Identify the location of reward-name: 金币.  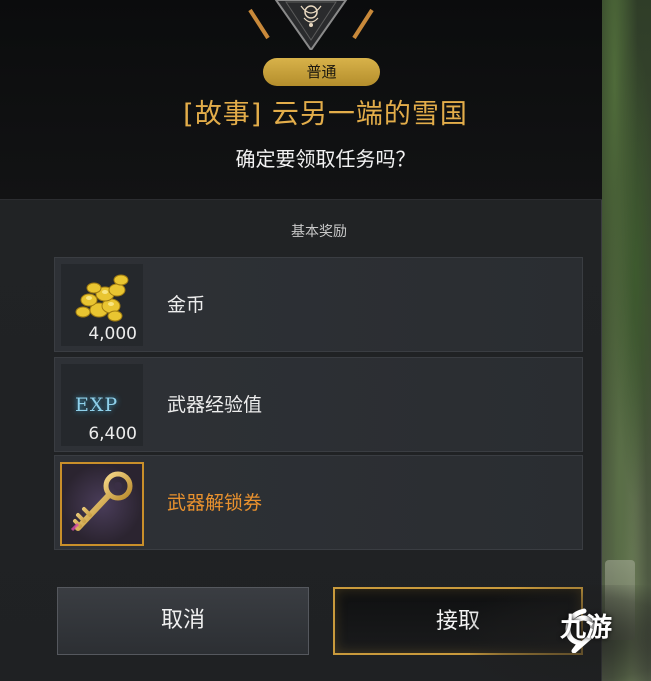
(186, 305).